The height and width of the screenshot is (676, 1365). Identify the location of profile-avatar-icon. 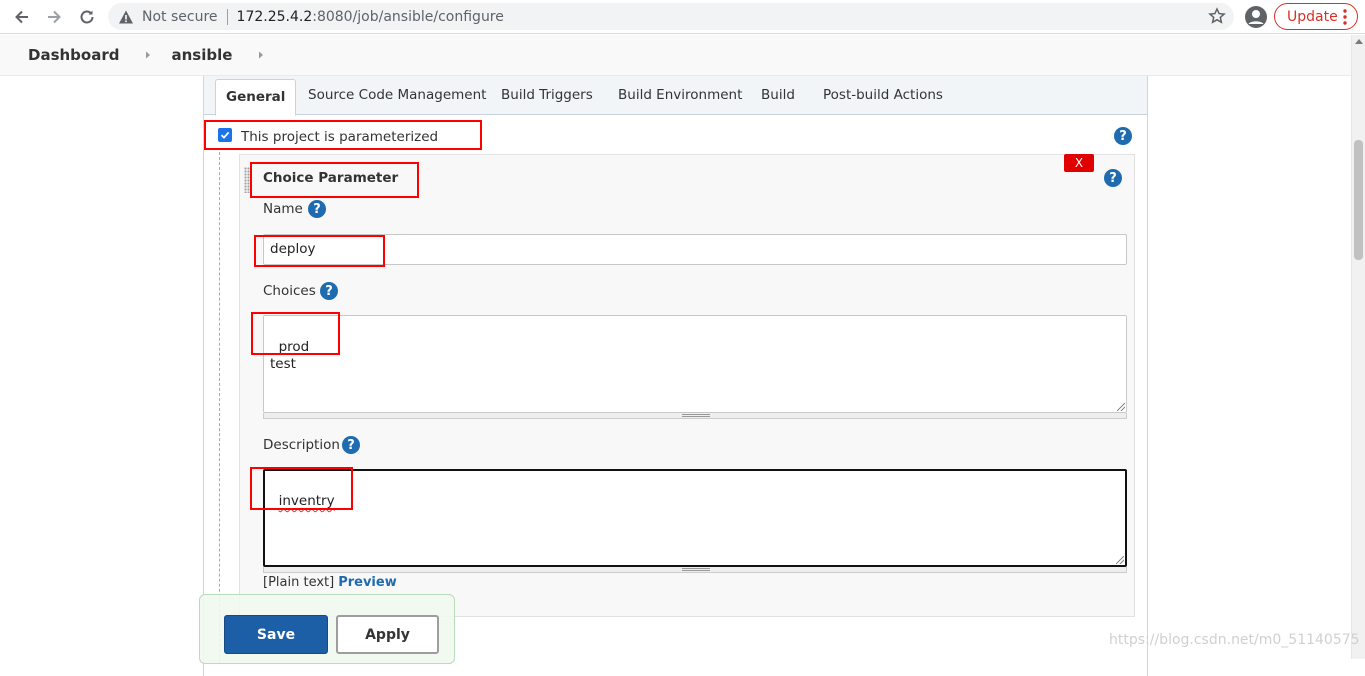
(1256, 17).